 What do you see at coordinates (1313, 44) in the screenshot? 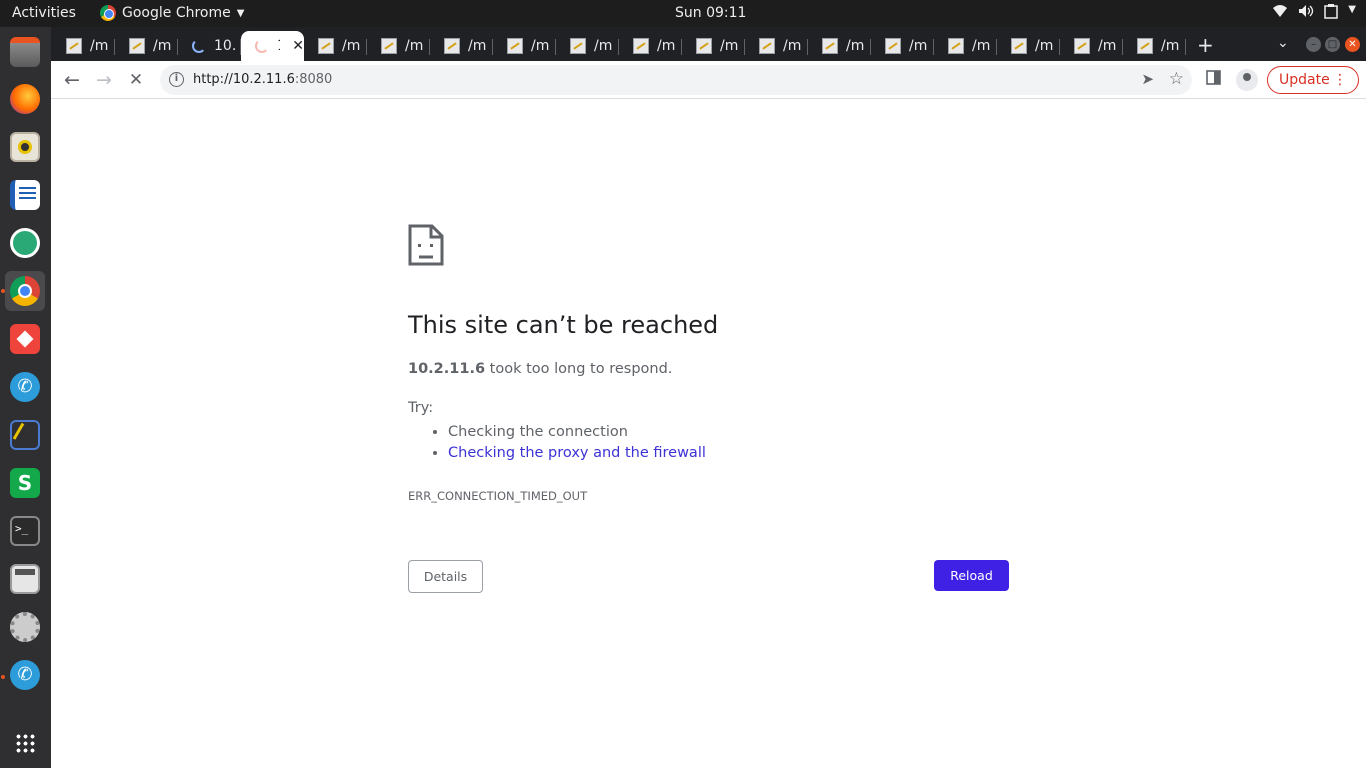
I see `minimize-button: –` at bounding box center [1313, 44].